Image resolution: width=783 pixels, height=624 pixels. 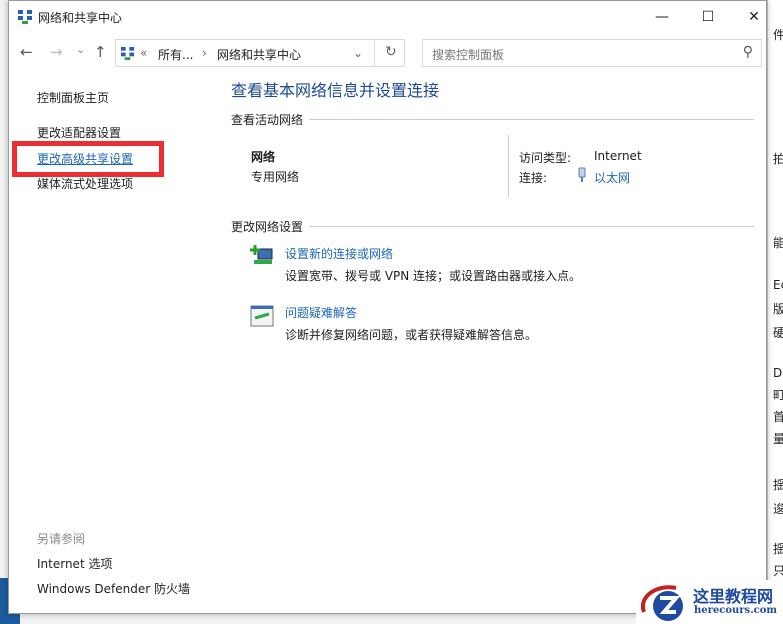 I want to click on sidebar-item-control-panel-home: 控制面板主页, so click(x=73, y=97).